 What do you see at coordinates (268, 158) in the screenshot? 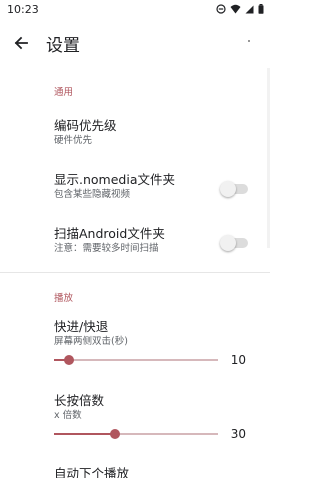
I see `scroll-edge-shadow` at bounding box center [268, 158].